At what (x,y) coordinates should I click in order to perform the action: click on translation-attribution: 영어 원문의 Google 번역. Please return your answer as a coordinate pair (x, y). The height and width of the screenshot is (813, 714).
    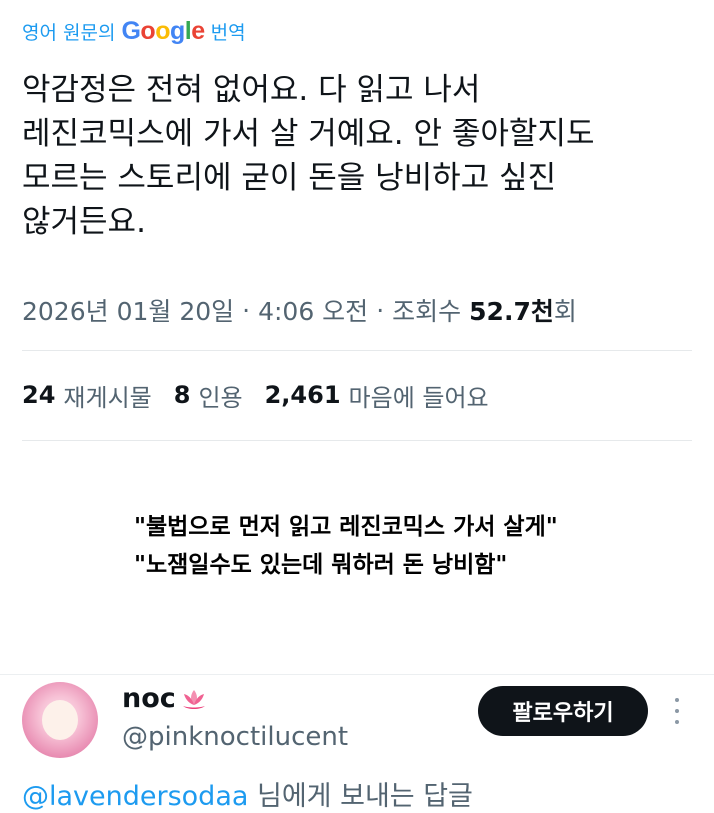
    Looking at the image, I should click on (134, 31).